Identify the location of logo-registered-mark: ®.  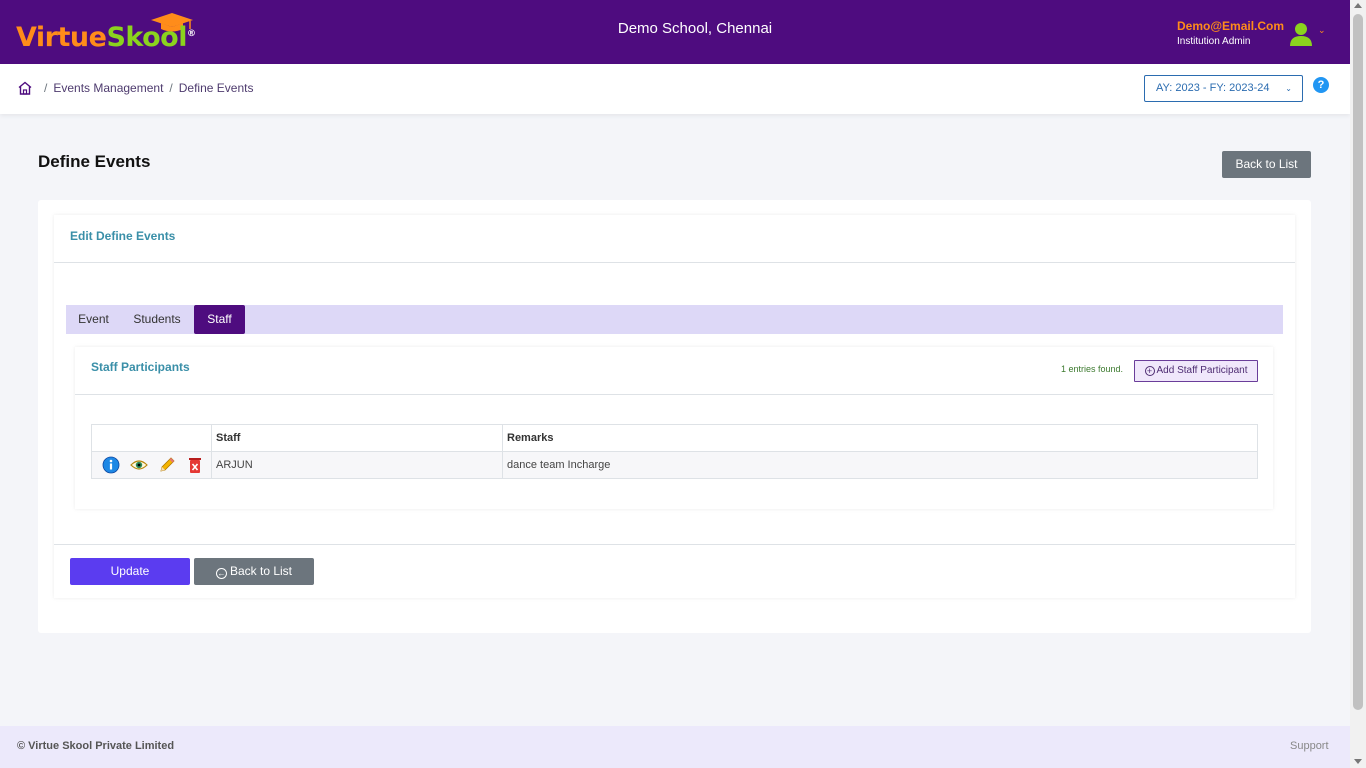
(191, 34).